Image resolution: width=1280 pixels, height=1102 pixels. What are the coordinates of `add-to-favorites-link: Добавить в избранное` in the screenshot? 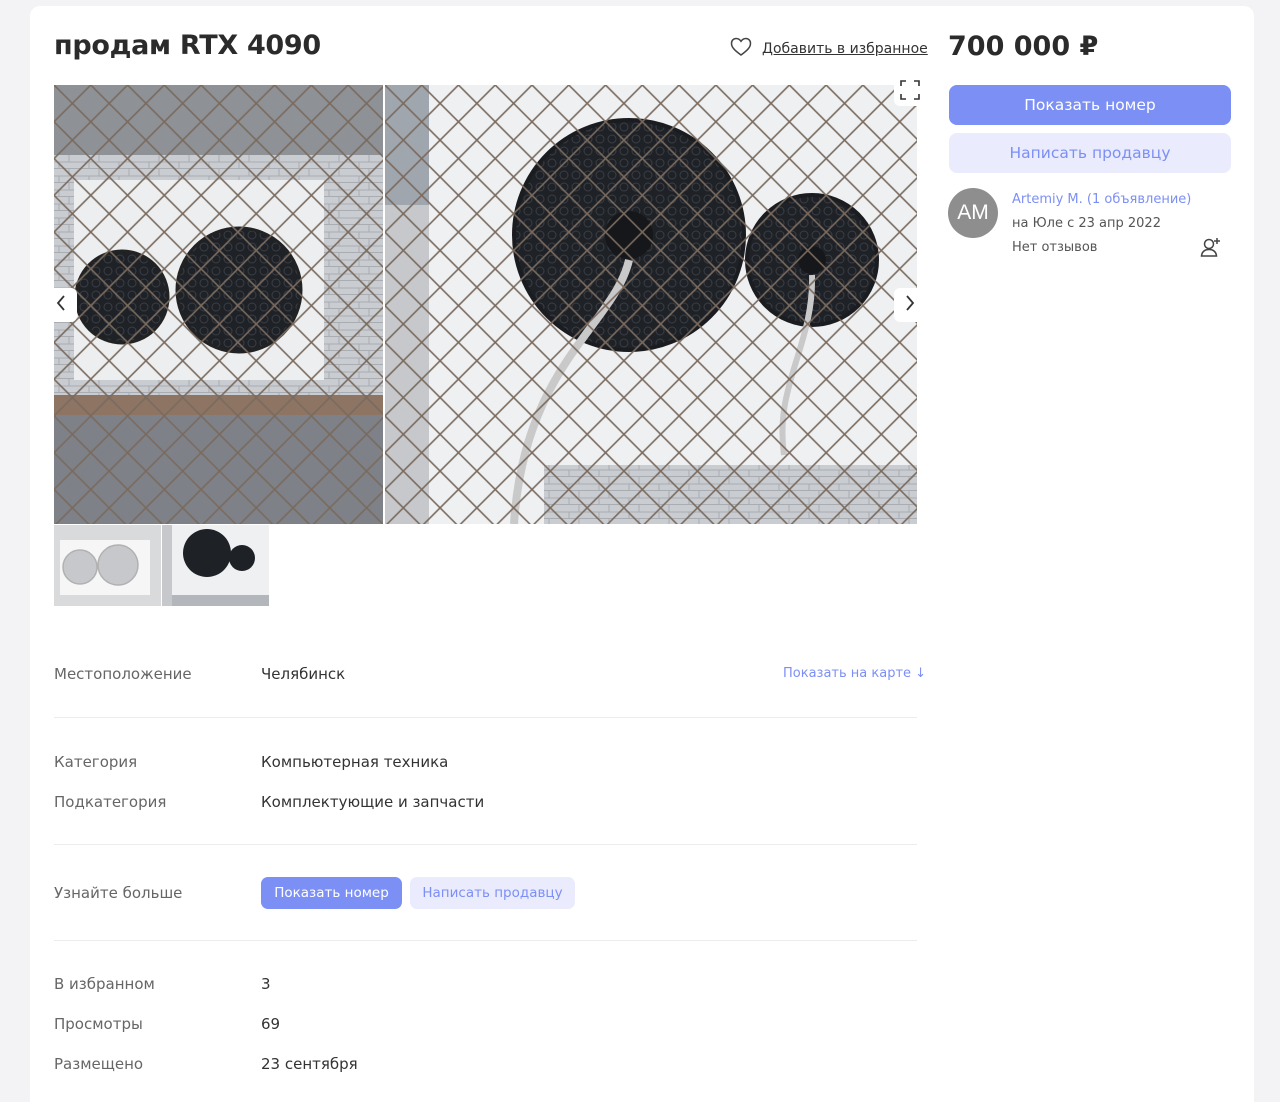 It's located at (829, 49).